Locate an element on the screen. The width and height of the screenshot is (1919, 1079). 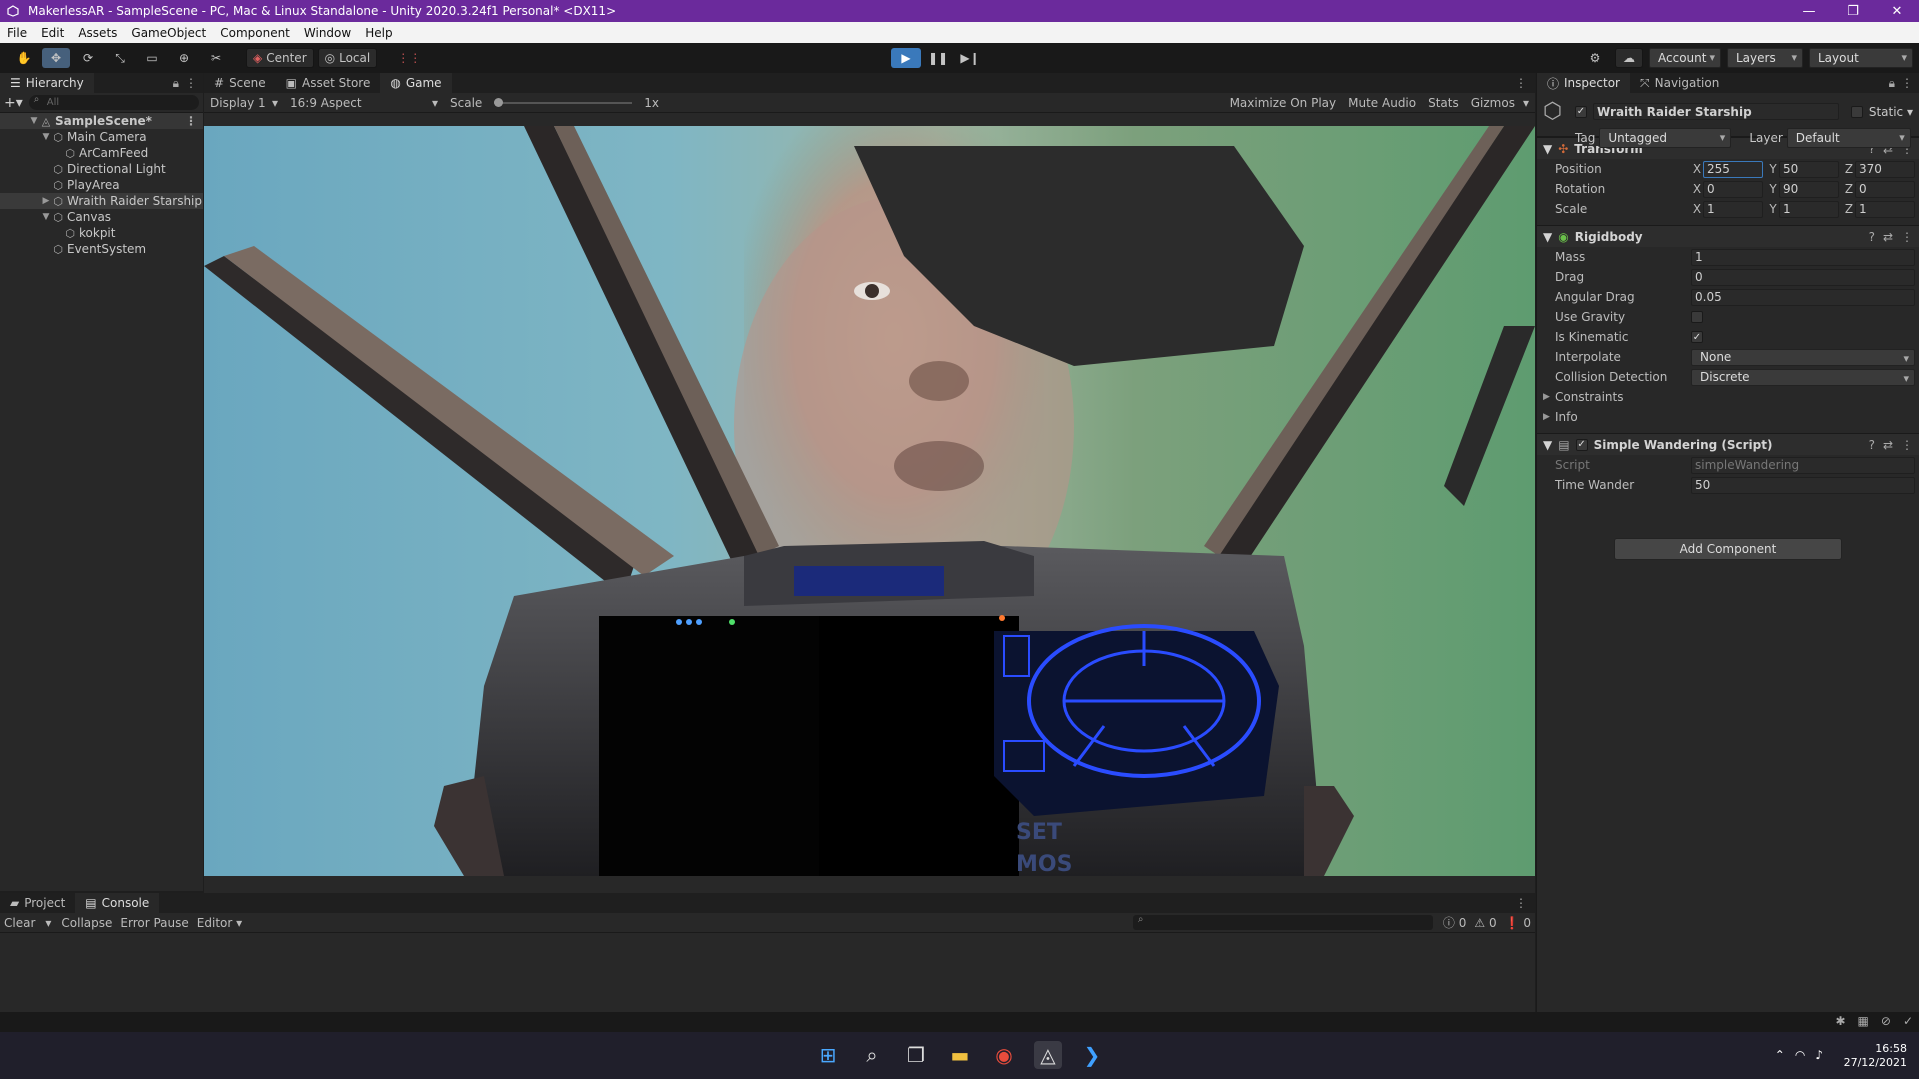
clear-button: Clear is located at coordinates (19, 923).